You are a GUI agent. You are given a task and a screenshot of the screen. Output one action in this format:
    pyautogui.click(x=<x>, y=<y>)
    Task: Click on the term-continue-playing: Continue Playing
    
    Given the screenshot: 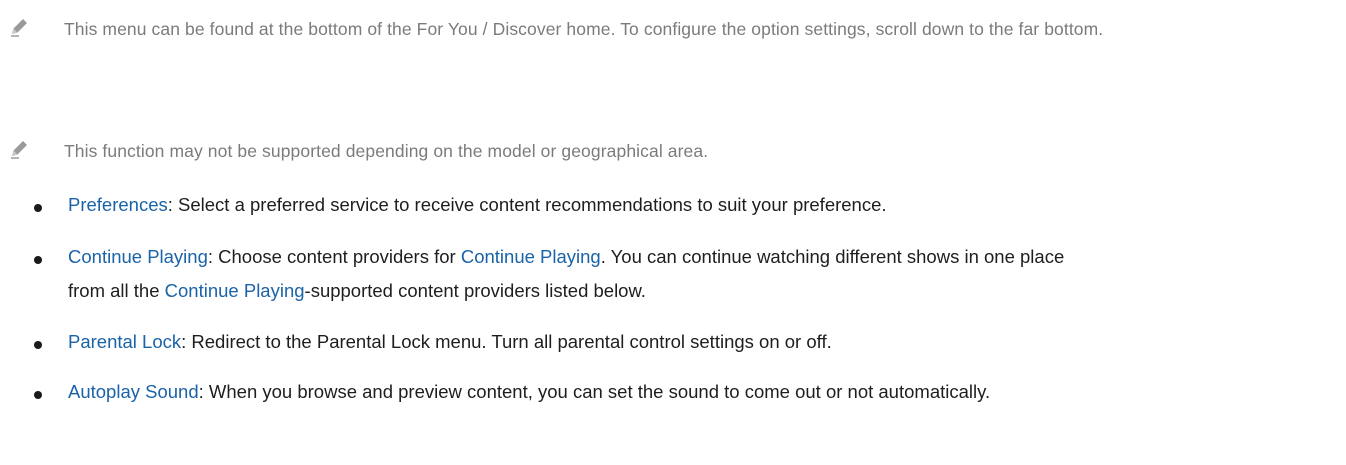 What is the action you would take?
    pyautogui.click(x=138, y=256)
    